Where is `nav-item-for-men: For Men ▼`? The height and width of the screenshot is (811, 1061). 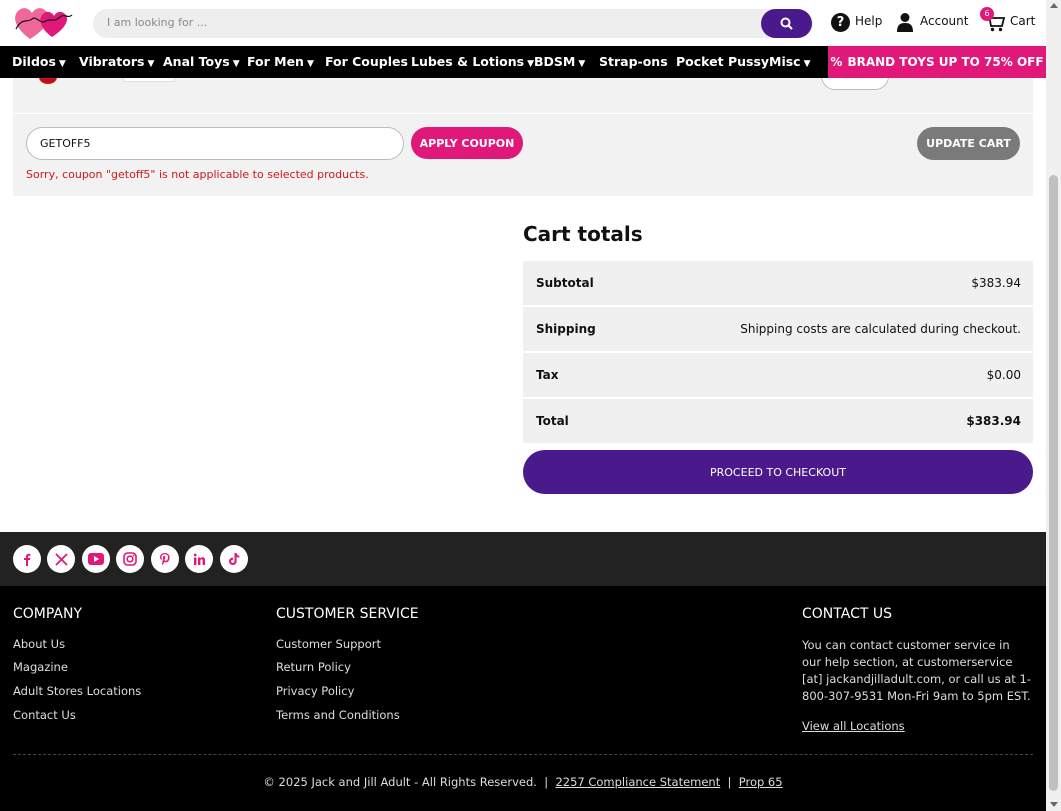 nav-item-for-men: For Men ▼ is located at coordinates (280, 61).